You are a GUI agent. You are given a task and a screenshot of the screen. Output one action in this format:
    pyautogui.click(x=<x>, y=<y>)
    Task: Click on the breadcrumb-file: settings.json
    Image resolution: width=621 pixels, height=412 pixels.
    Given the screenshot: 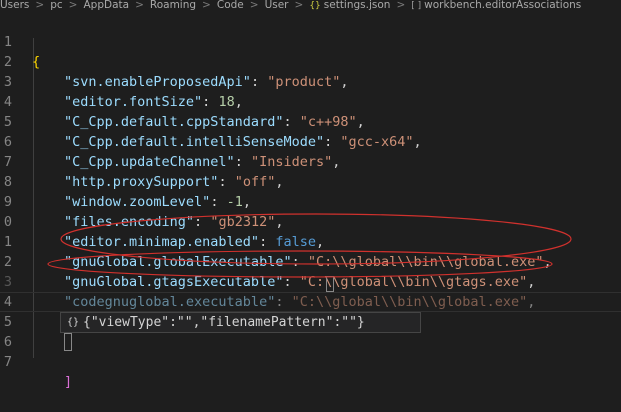 What is the action you would take?
    pyautogui.click(x=357, y=5)
    